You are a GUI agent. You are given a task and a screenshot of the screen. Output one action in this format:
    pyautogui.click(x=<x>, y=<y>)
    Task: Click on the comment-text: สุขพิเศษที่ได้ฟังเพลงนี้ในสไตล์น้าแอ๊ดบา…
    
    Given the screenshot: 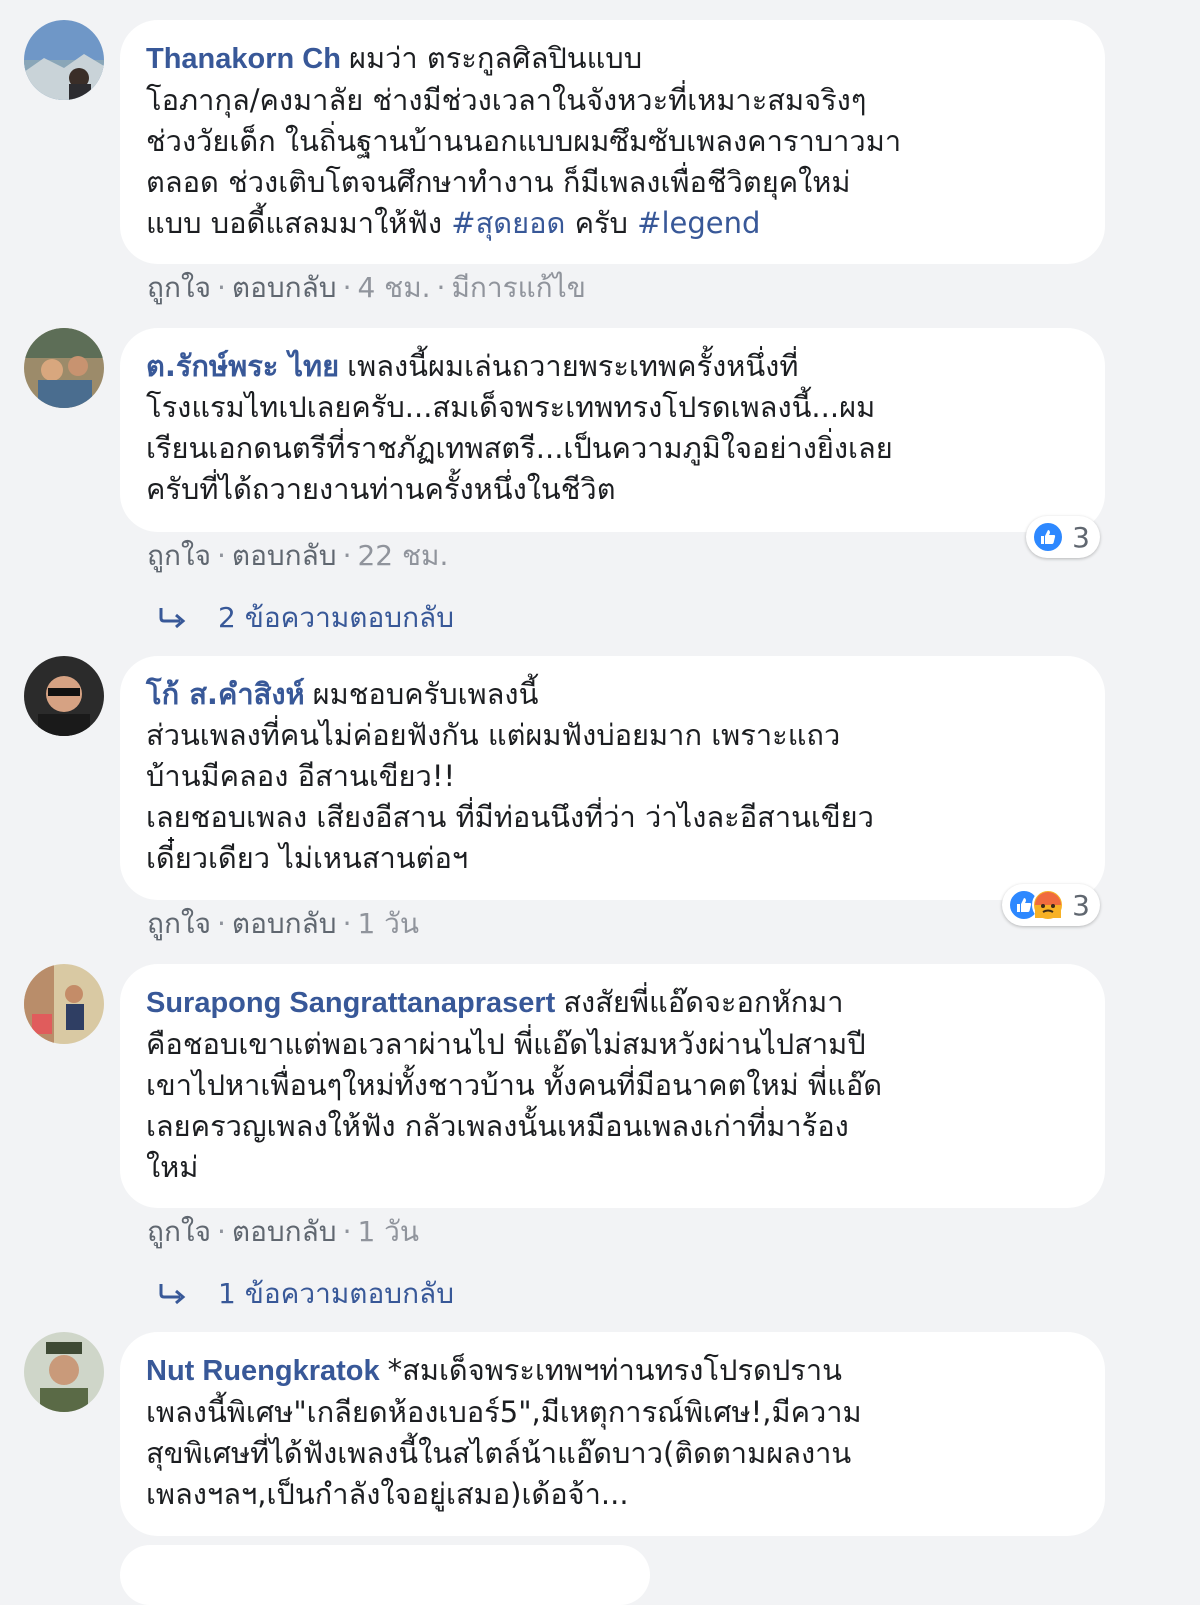 What is the action you would take?
    pyautogui.click(x=499, y=1453)
    